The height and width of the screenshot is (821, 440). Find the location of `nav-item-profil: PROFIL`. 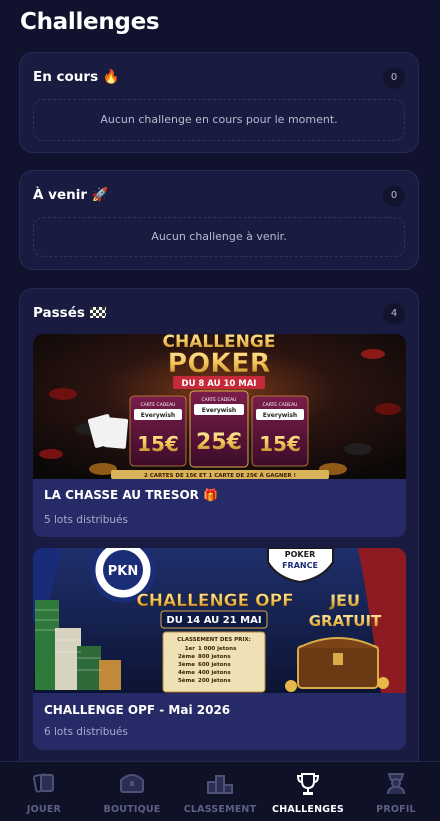

nav-item-profil: PROFIL is located at coordinates (396, 791).